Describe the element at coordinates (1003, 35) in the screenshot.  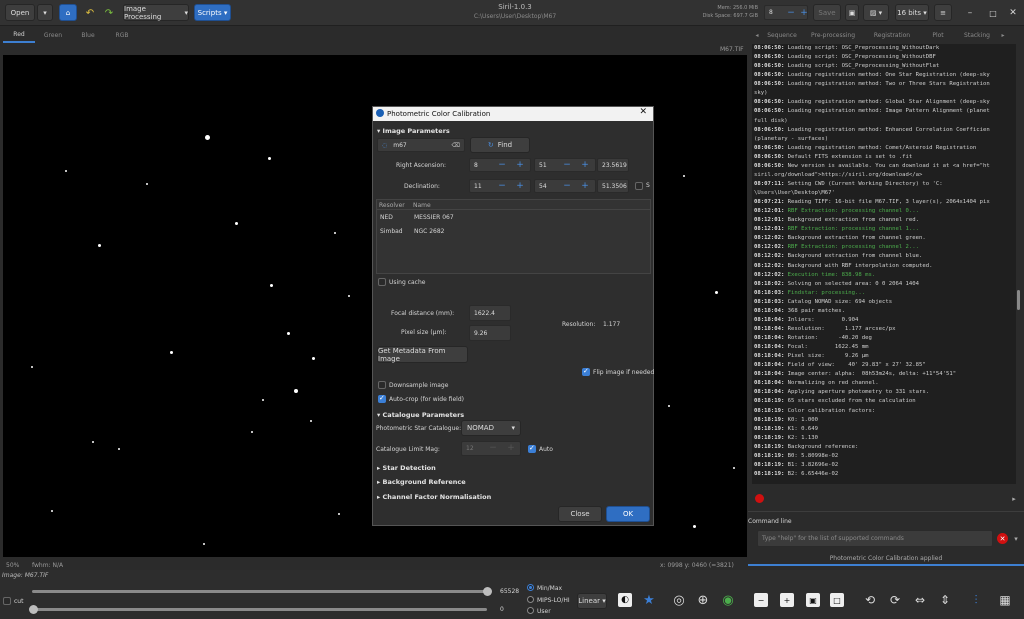
I see `tab-expand: ▸` at that location.